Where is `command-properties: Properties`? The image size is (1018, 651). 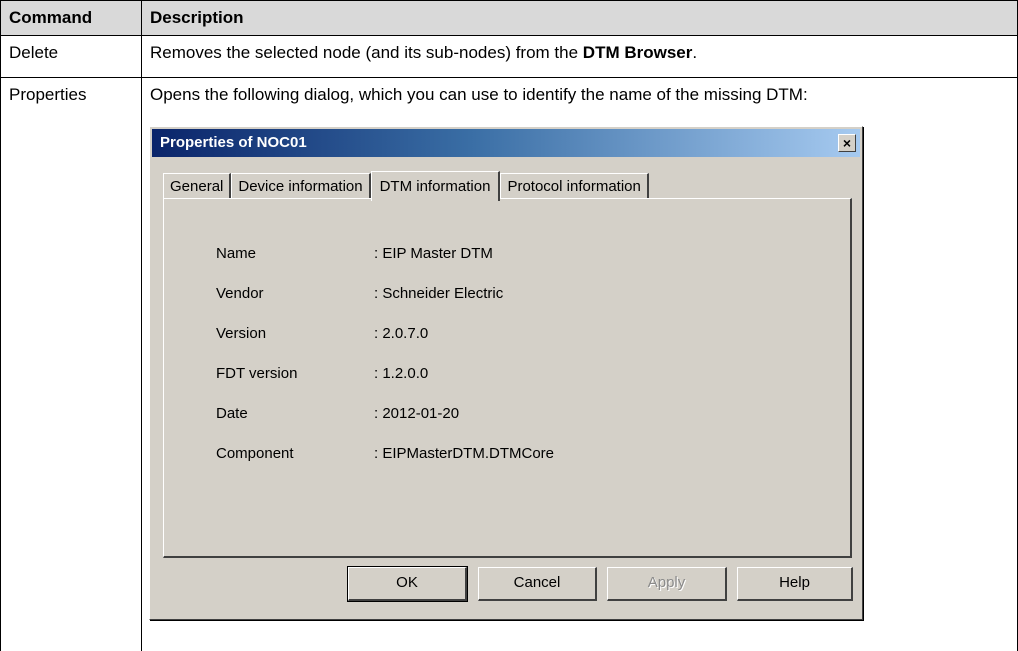 command-properties: Properties is located at coordinates (71, 364).